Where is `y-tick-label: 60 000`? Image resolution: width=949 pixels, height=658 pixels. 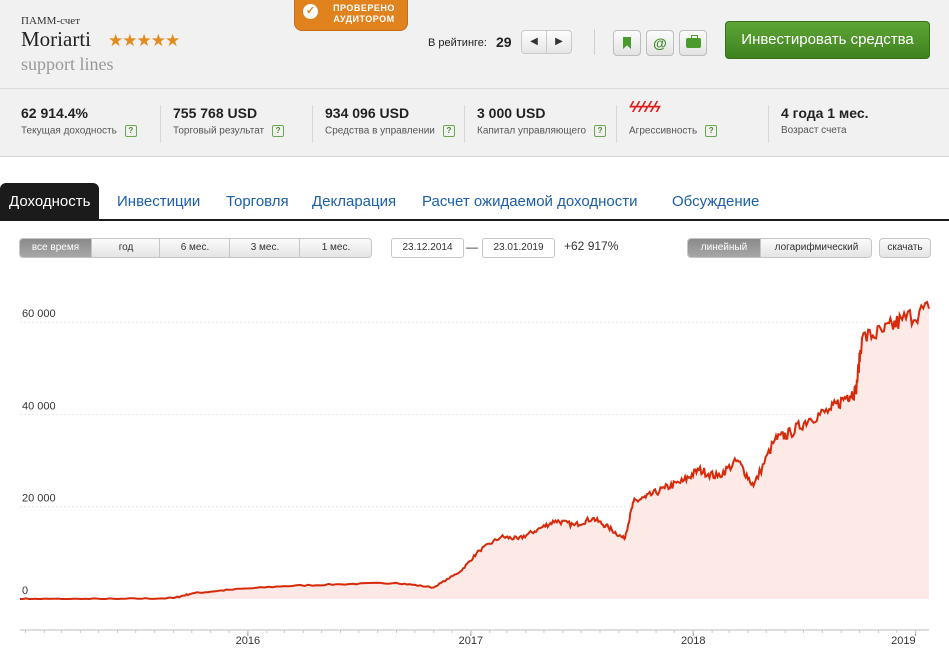 y-tick-label: 60 000 is located at coordinates (39, 314).